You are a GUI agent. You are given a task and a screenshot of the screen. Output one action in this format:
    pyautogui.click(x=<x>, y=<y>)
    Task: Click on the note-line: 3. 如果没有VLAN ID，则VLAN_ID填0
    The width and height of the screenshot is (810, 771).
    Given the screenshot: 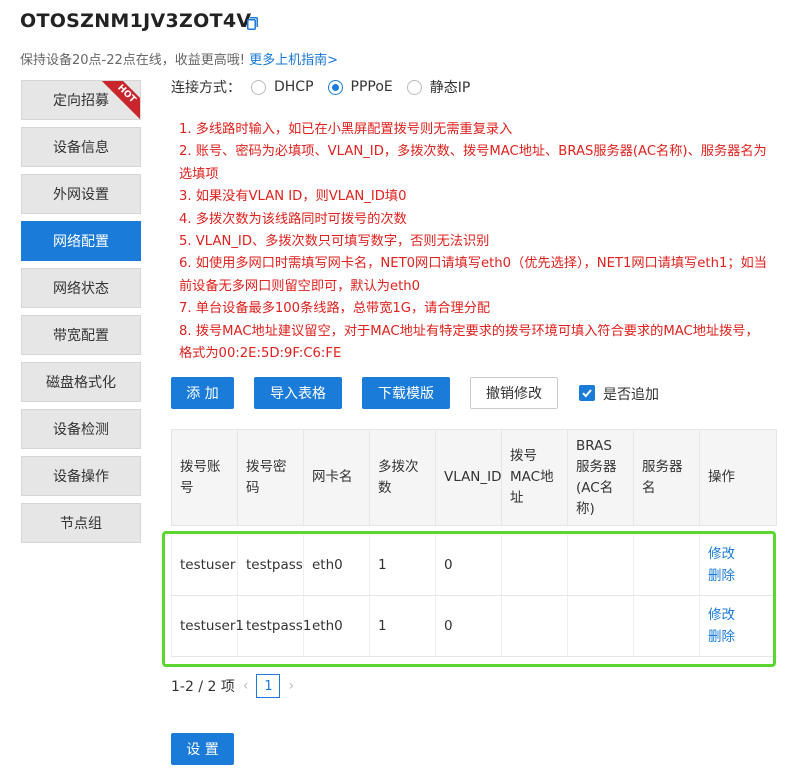 What is the action you would take?
    pyautogui.click(x=293, y=197)
    